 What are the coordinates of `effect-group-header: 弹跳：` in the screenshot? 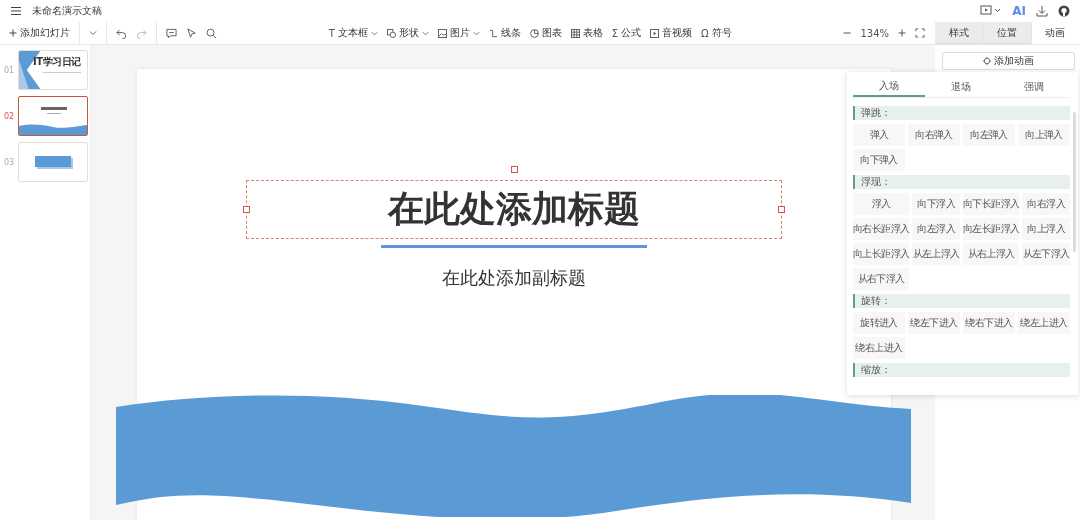 It's located at (961, 113).